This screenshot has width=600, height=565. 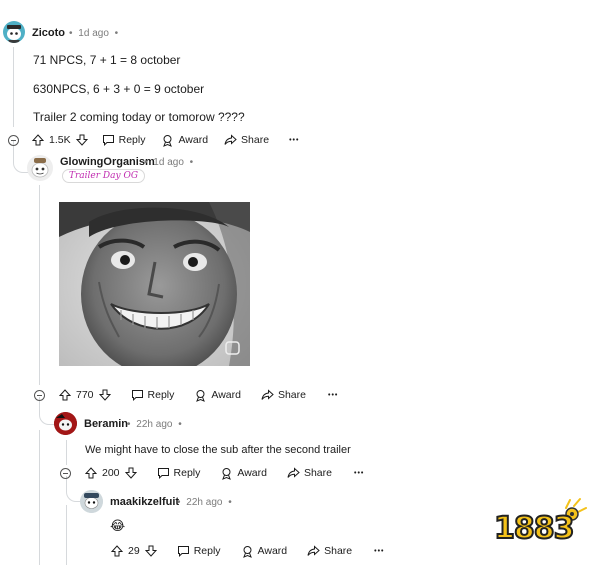 I want to click on reaction-image, so click(x=154, y=284).